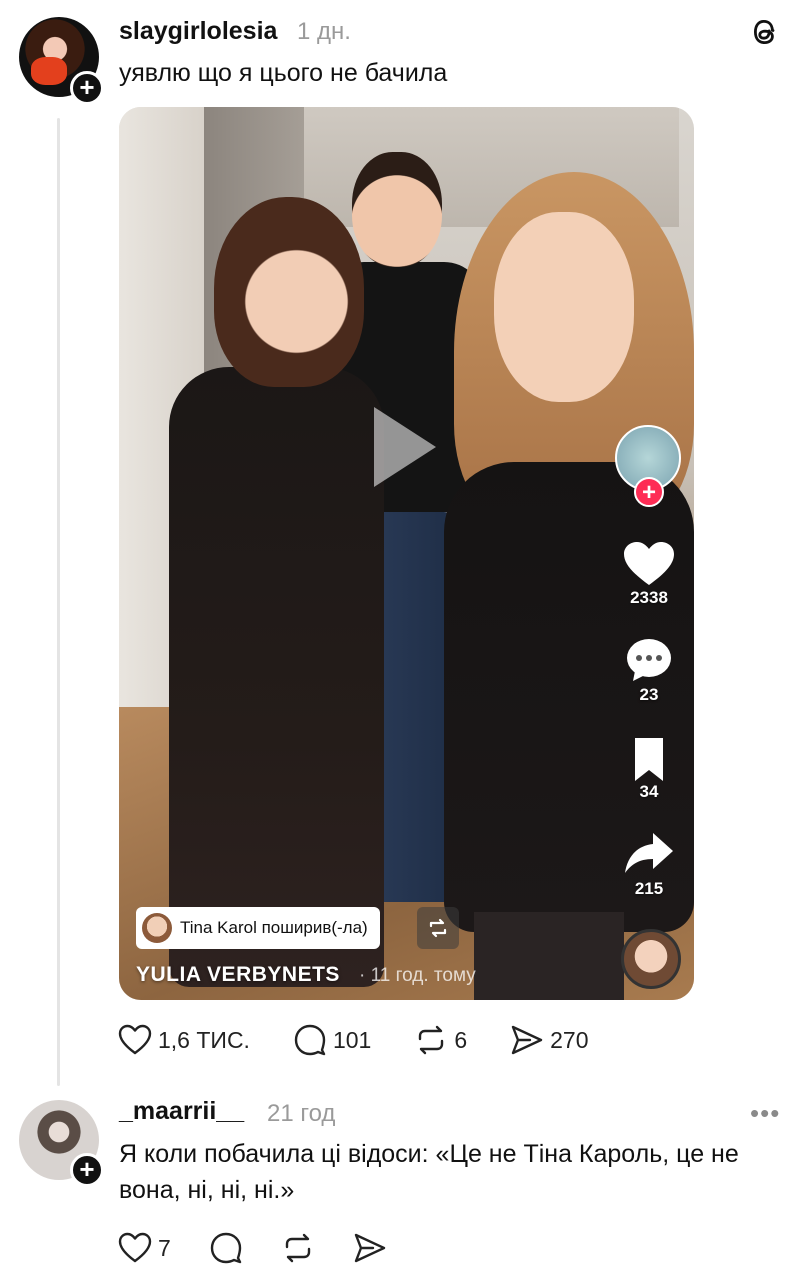  What do you see at coordinates (274, 927) in the screenshot?
I see `shared-by-label: Tina Karol поширив(-ла)` at bounding box center [274, 927].